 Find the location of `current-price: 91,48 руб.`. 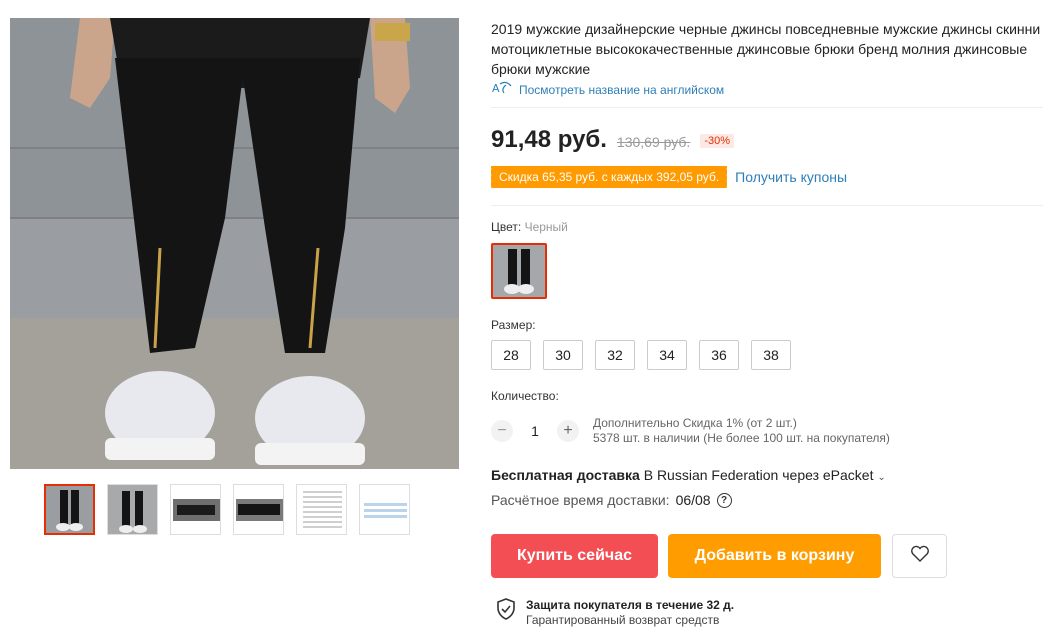

current-price: 91,48 руб. is located at coordinates (549, 139).